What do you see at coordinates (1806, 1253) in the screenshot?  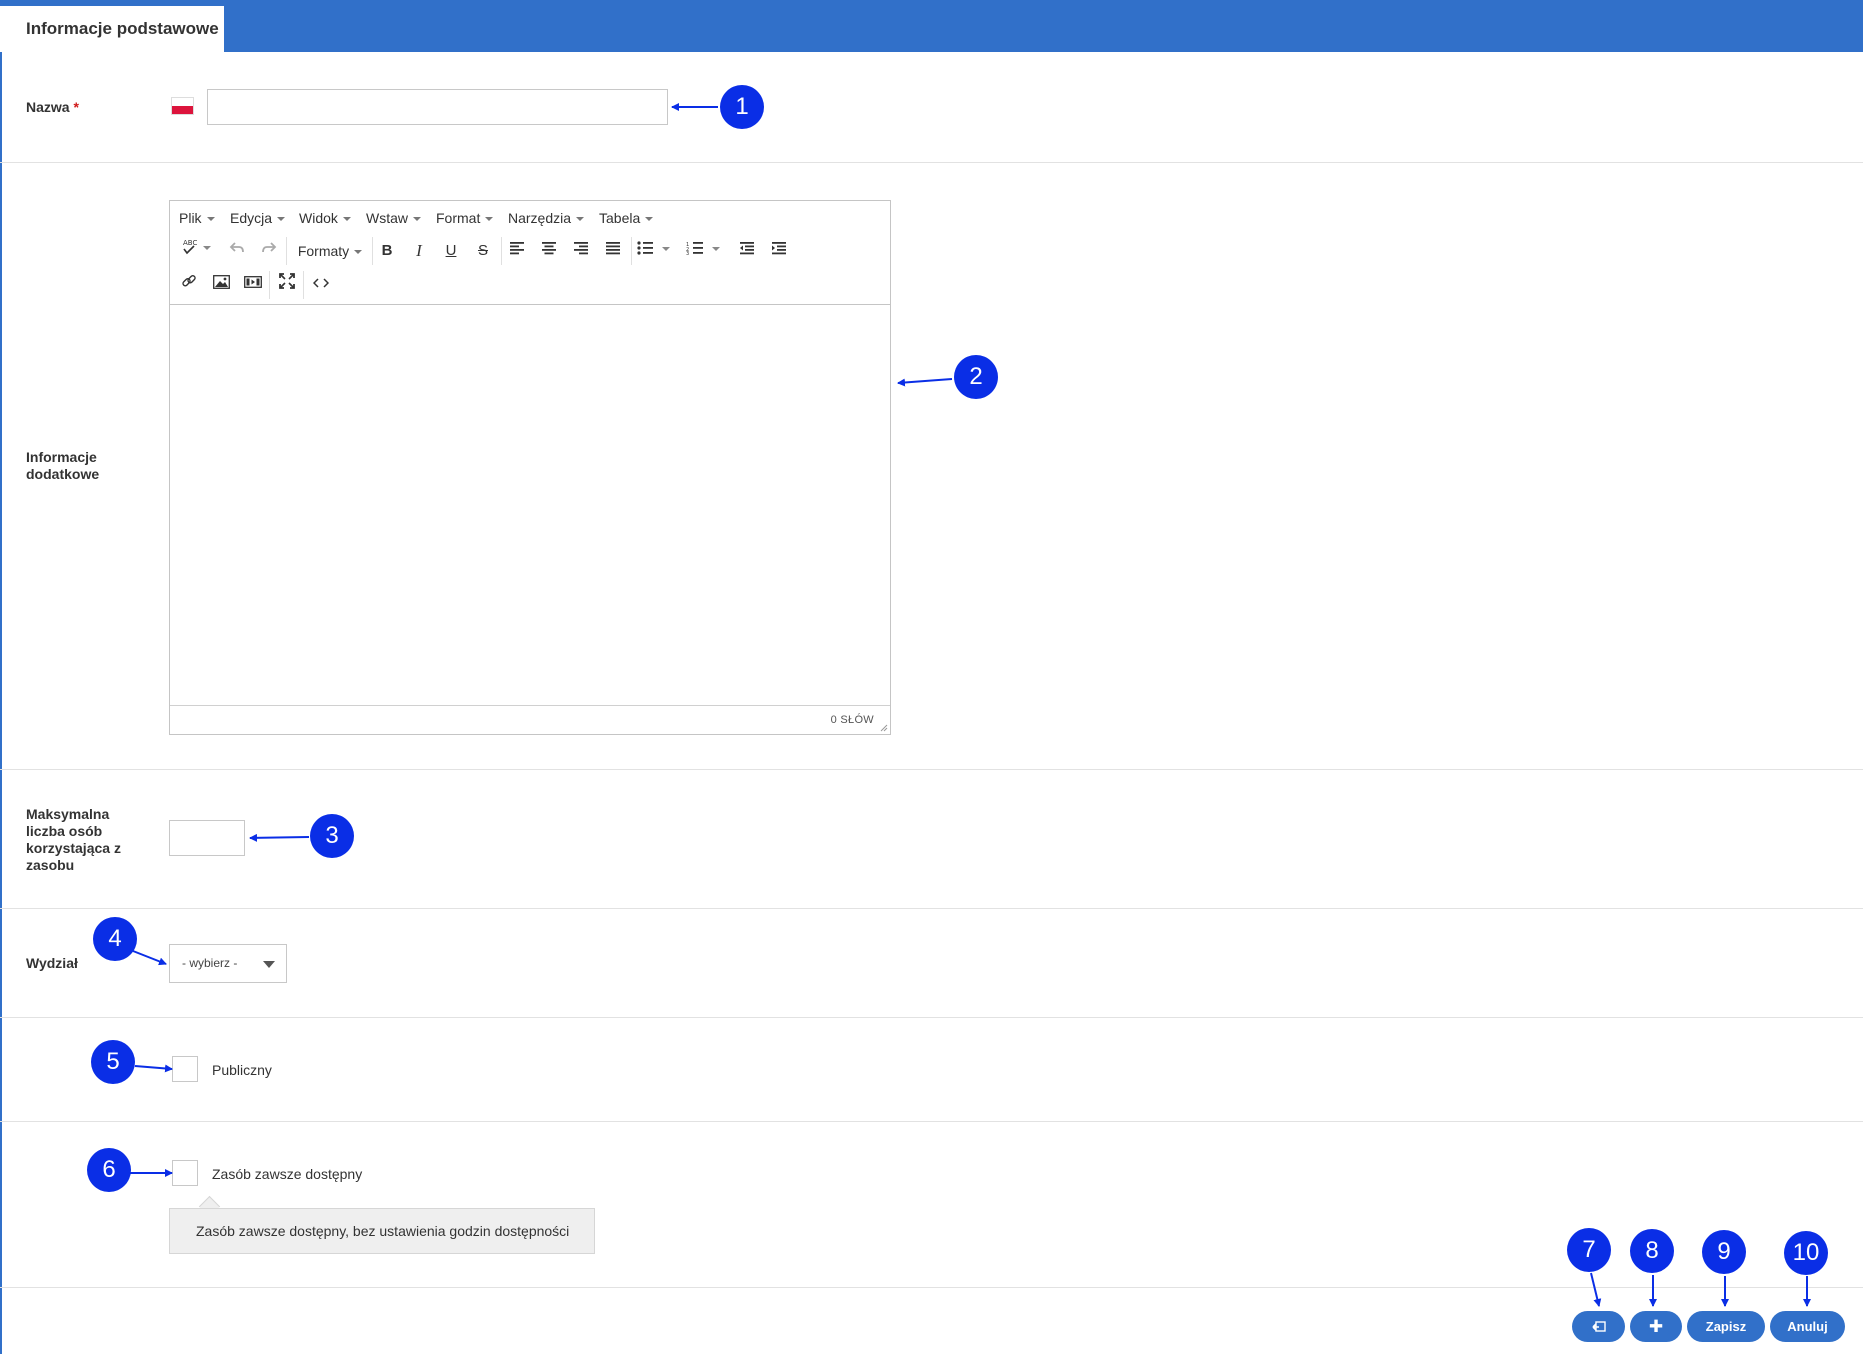 I see `callout-badge: 10` at bounding box center [1806, 1253].